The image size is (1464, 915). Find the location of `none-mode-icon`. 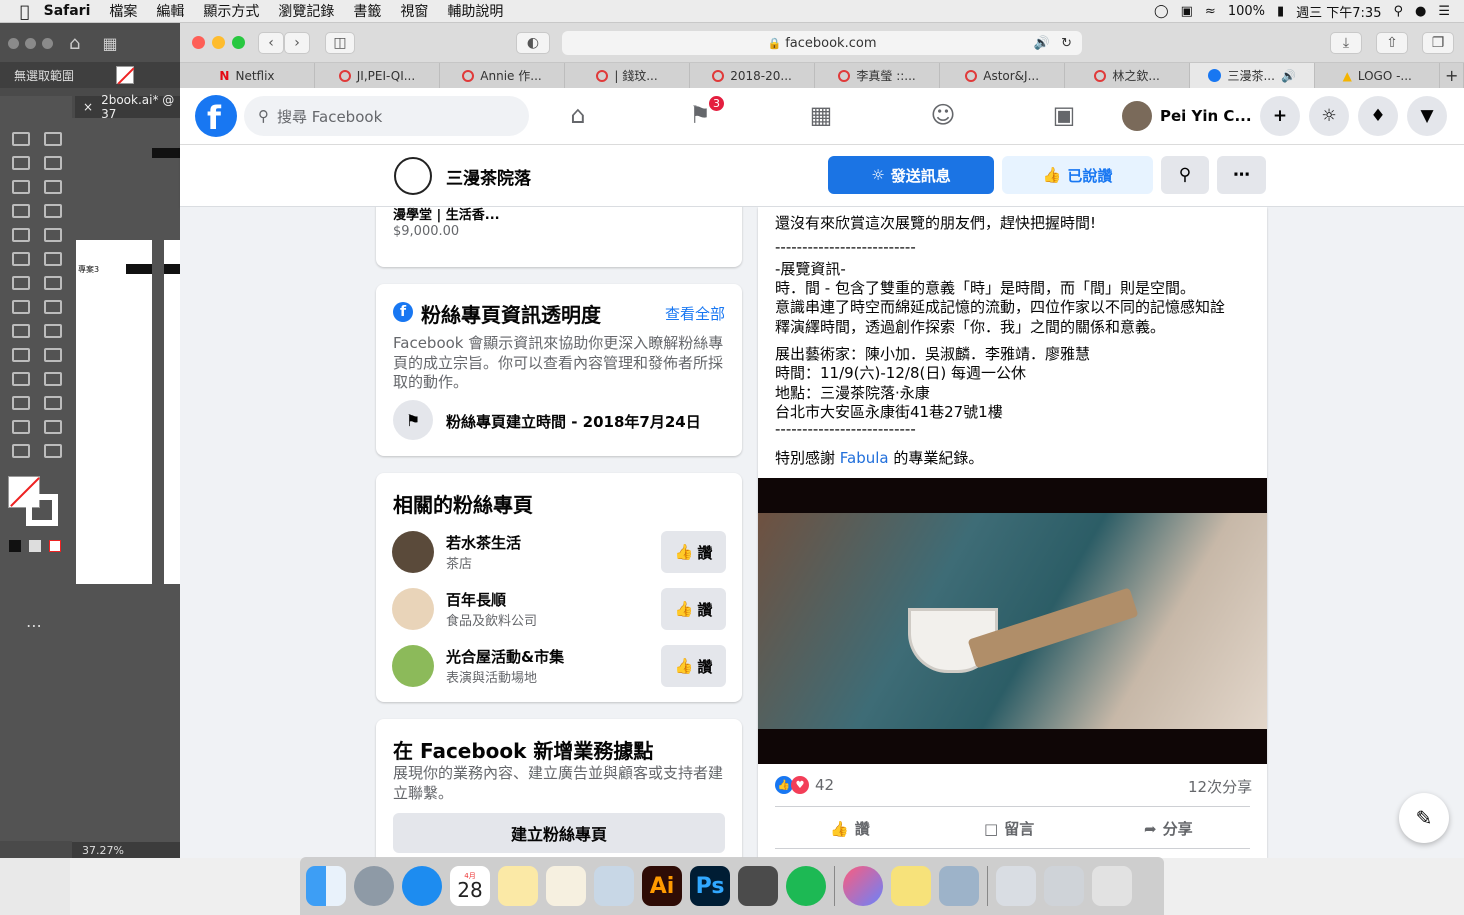

none-mode-icon is located at coordinates (55, 546).